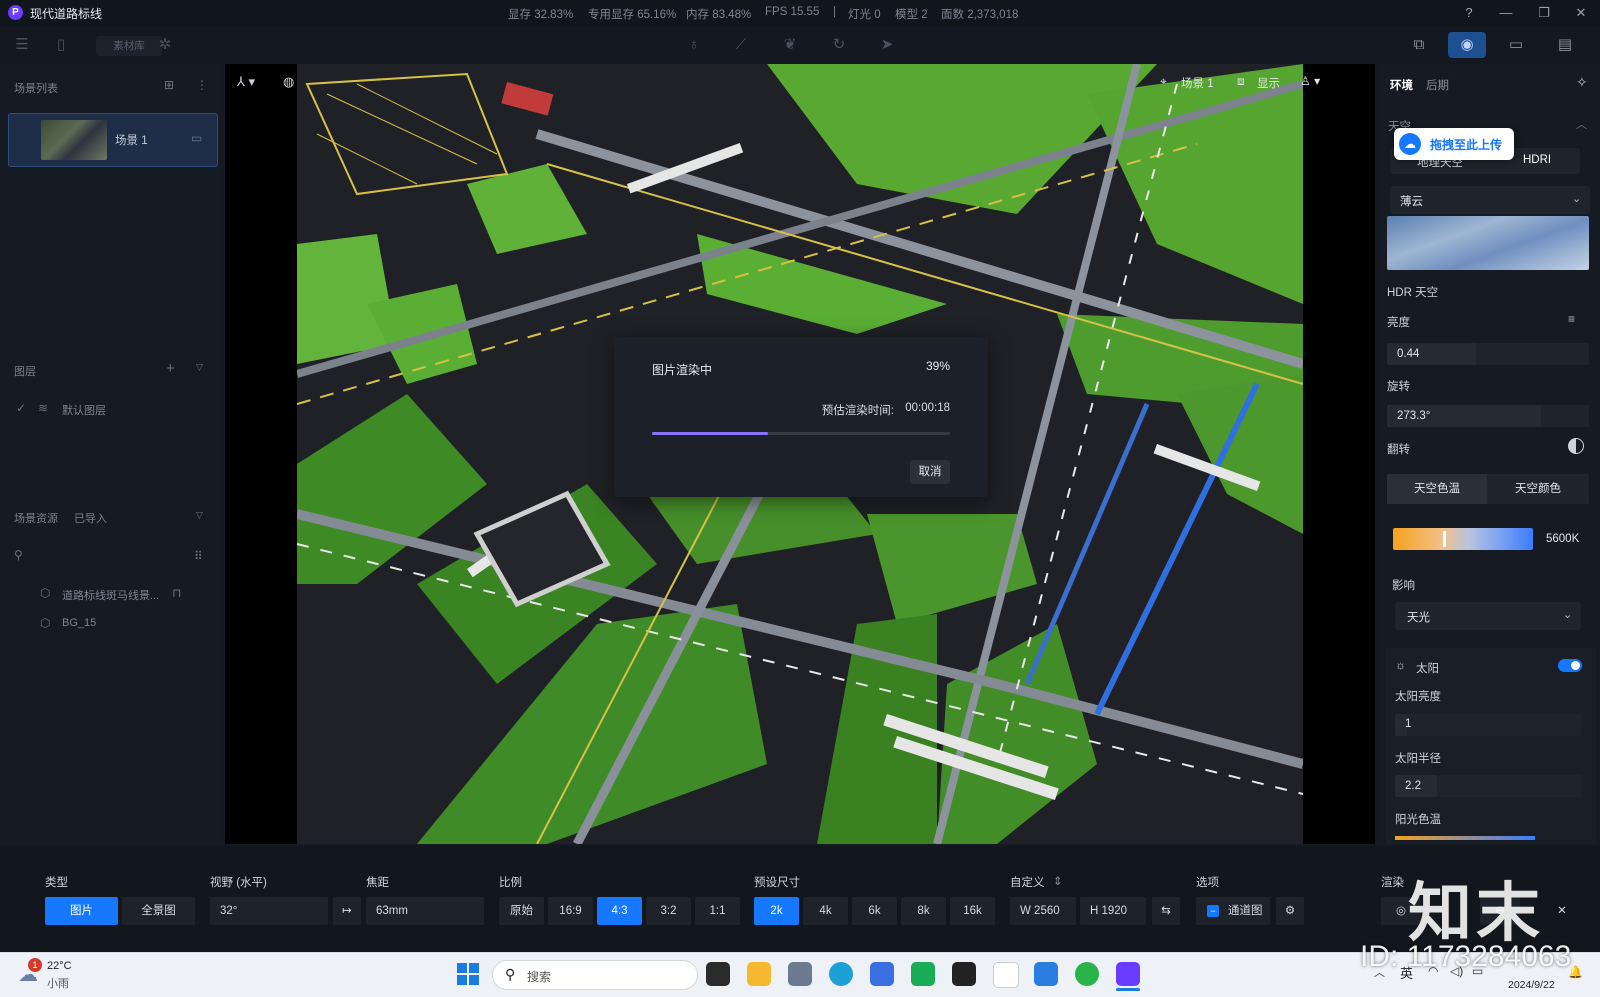  What do you see at coordinates (199, 367) in the screenshot?
I see `collapse-layers-icon: ▽` at bounding box center [199, 367].